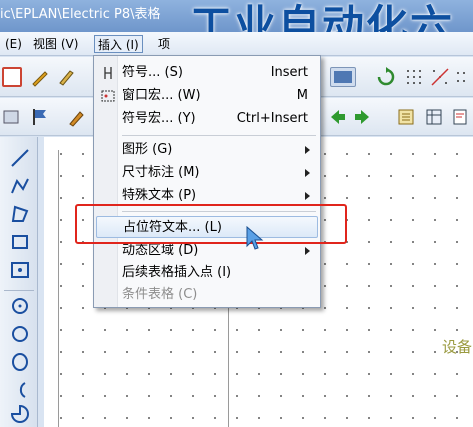 The image size is (473, 427). What do you see at coordinates (207, 73) in the screenshot?
I see `menu-item-symbol: 符号... (S) Insert` at bounding box center [207, 73].